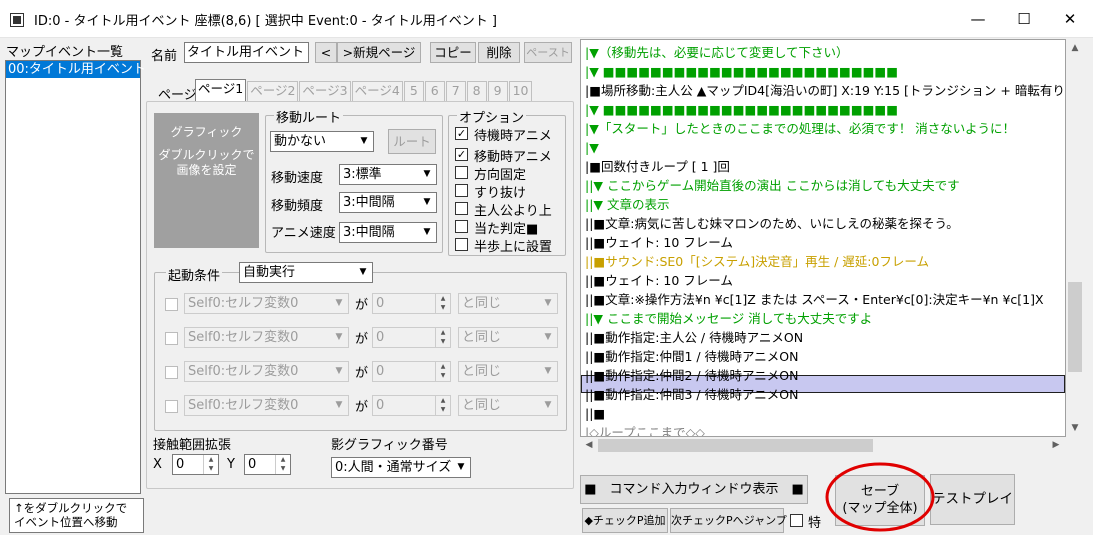 The height and width of the screenshot is (535, 1093). I want to click on event-list: 00:タイトル用イベント, so click(75, 277).